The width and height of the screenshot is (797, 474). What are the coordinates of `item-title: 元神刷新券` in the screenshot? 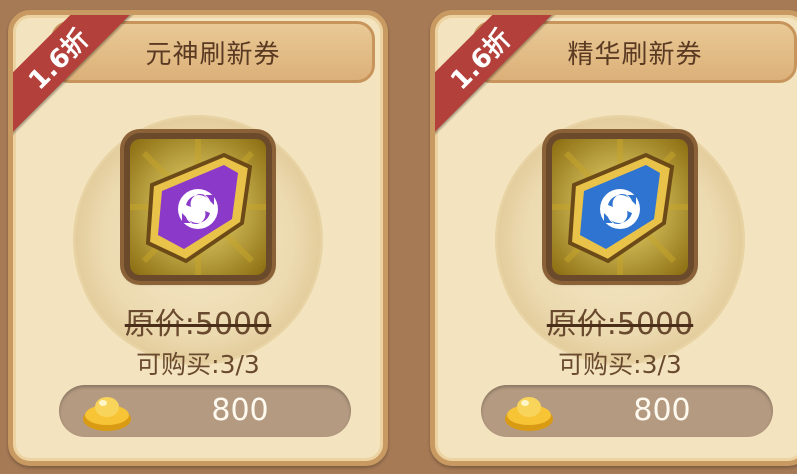 It's located at (213, 54).